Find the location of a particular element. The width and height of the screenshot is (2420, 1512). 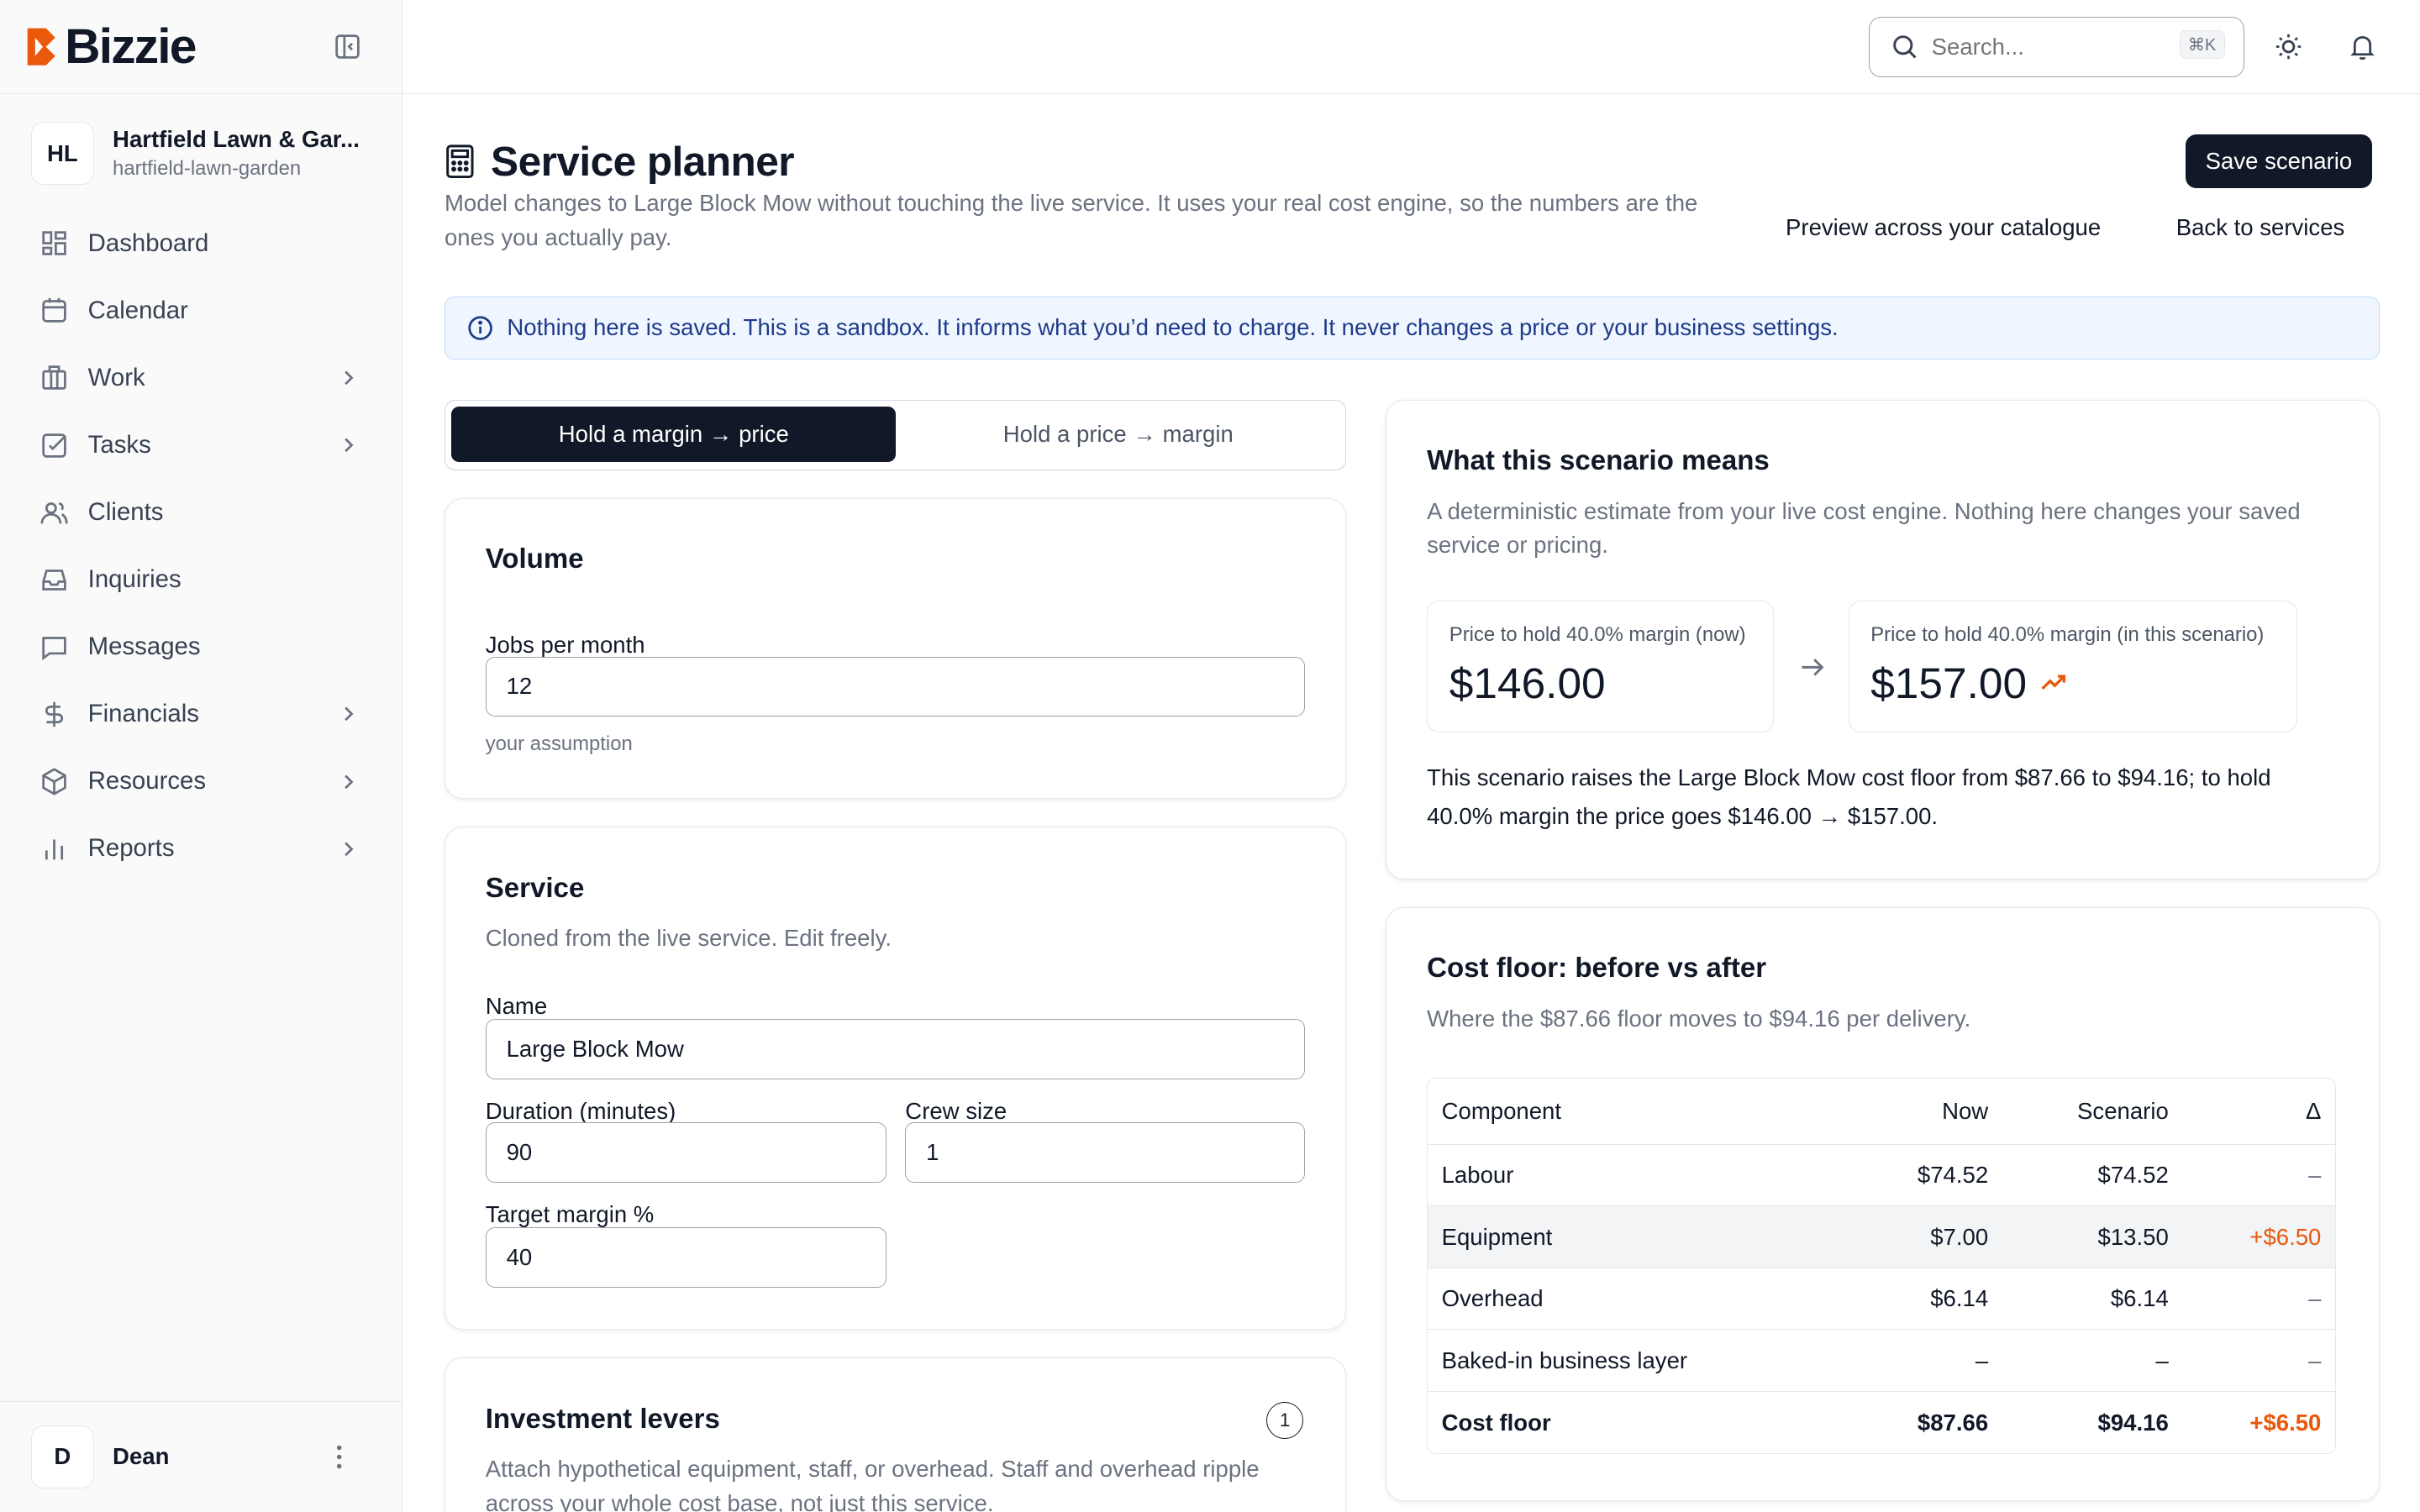

page-title: Service planner is located at coordinates (643, 162).